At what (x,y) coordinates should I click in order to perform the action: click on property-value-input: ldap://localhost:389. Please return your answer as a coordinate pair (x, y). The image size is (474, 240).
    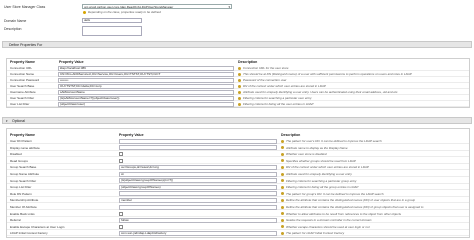
    Looking at the image, I should click on (146, 68).